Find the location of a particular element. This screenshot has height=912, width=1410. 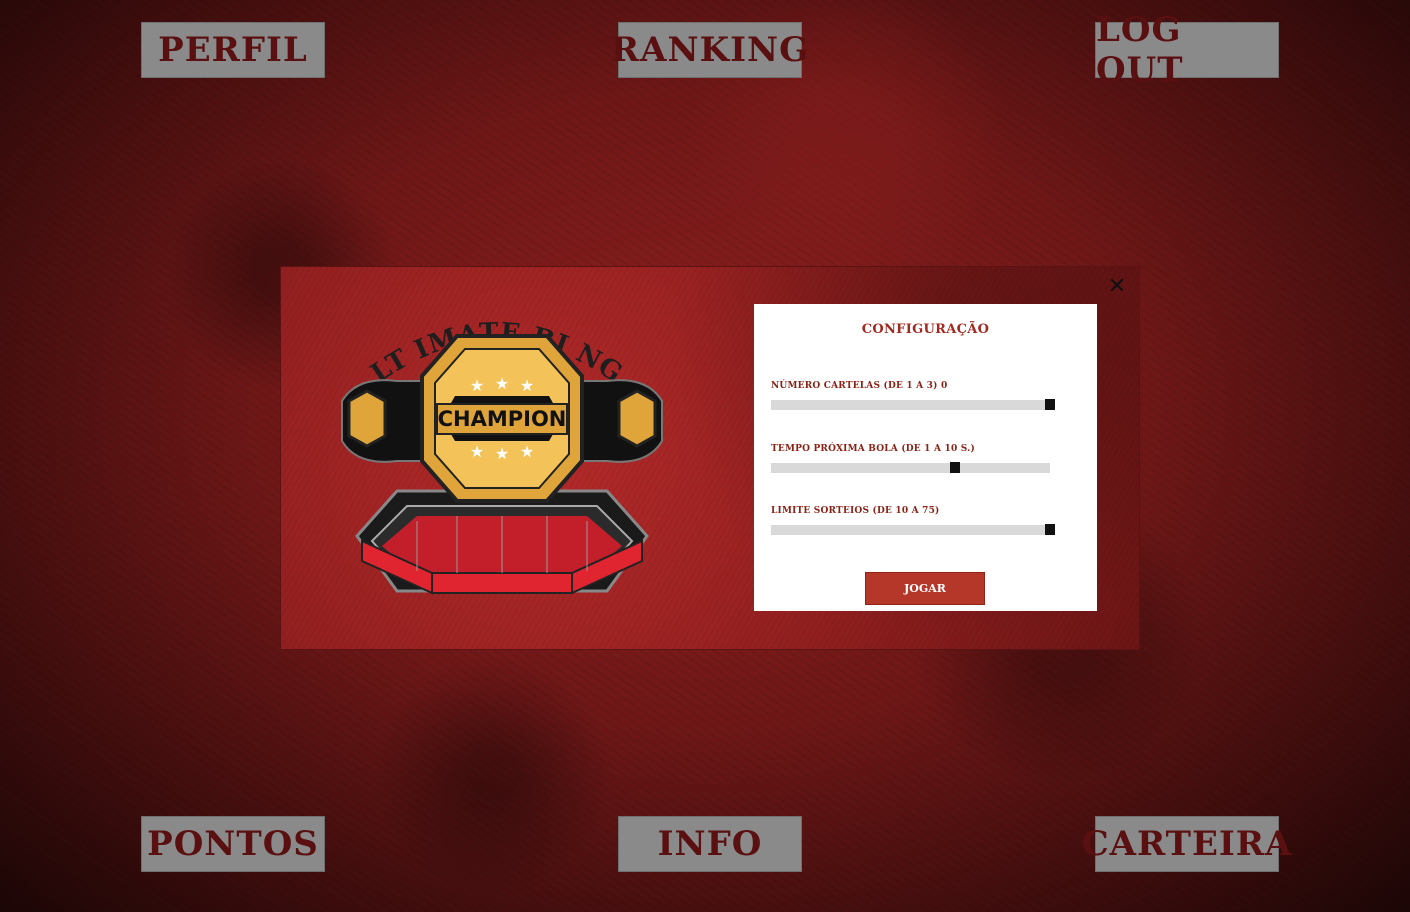

tempo-label: Tempo próxima bola (de 1 a 10 s.) is located at coordinates (873, 449).